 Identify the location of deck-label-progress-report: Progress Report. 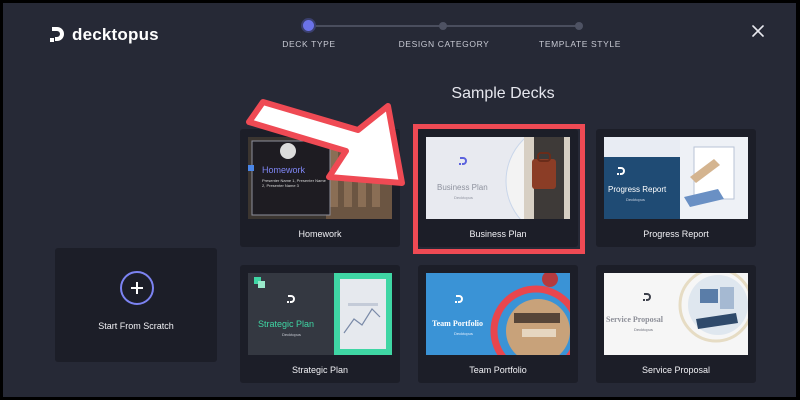
(676, 234).